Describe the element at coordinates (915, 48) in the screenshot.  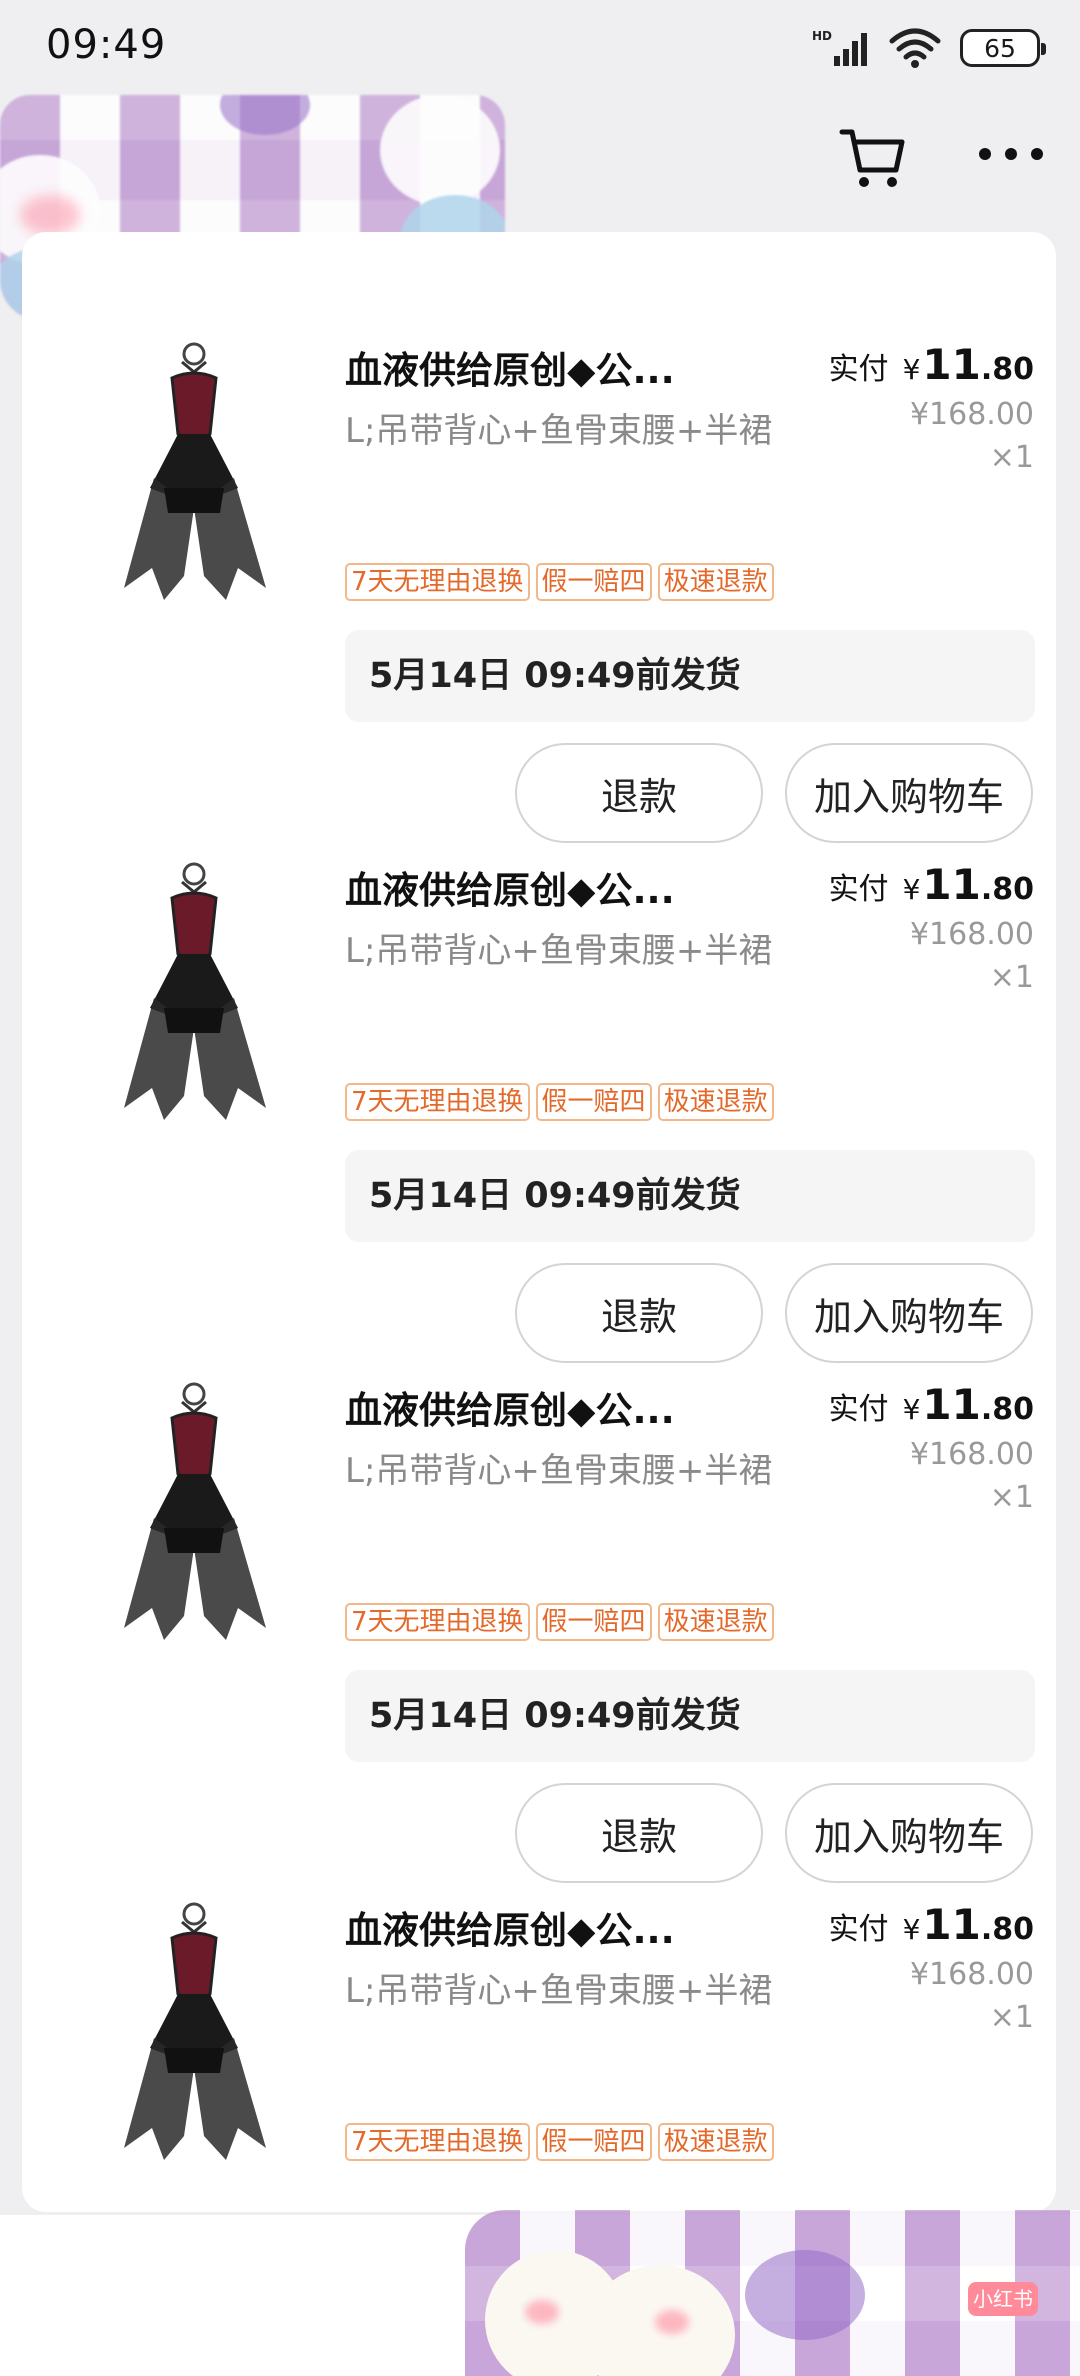
I see `wifi-icon` at that location.